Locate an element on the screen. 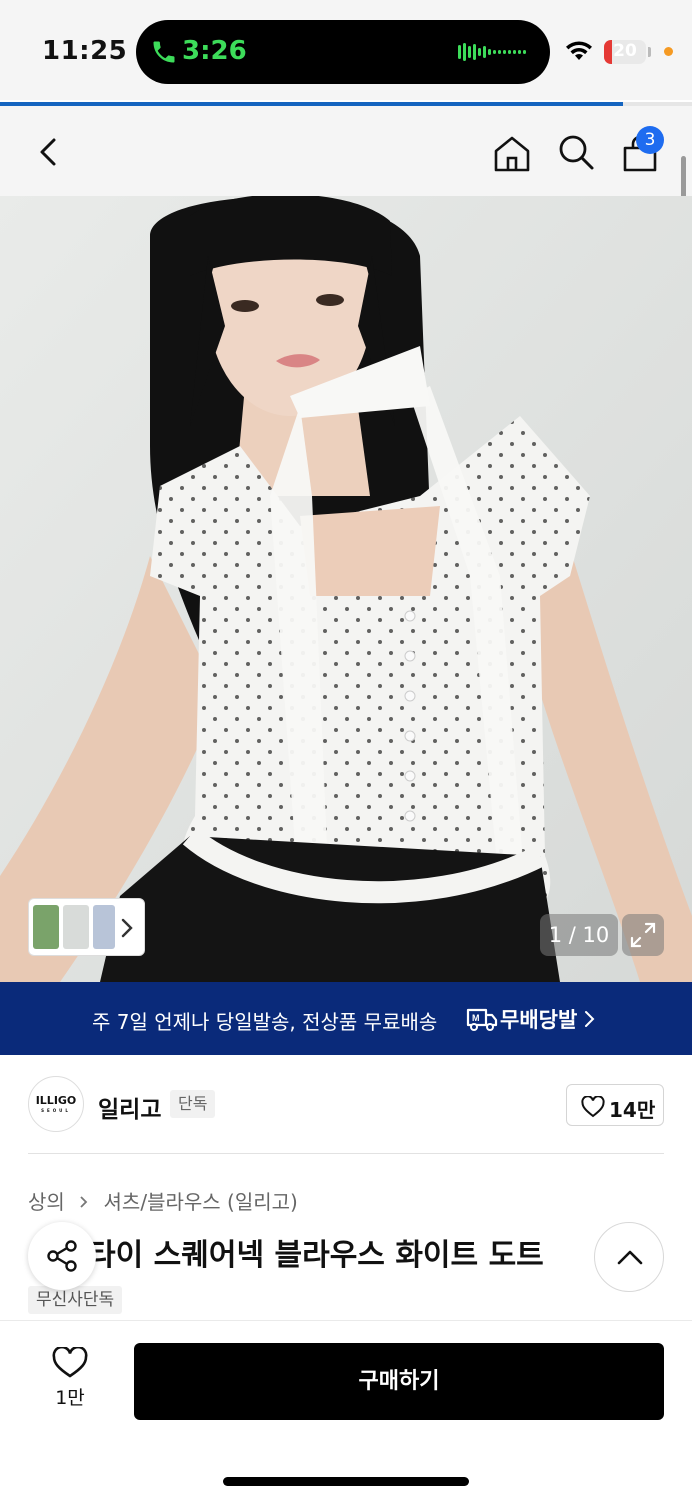 The height and width of the screenshot is (1500, 692). shipping-banner-text: 주 7일 언제나 당일발송, 전상품 무료배송 is located at coordinates (265, 1022).